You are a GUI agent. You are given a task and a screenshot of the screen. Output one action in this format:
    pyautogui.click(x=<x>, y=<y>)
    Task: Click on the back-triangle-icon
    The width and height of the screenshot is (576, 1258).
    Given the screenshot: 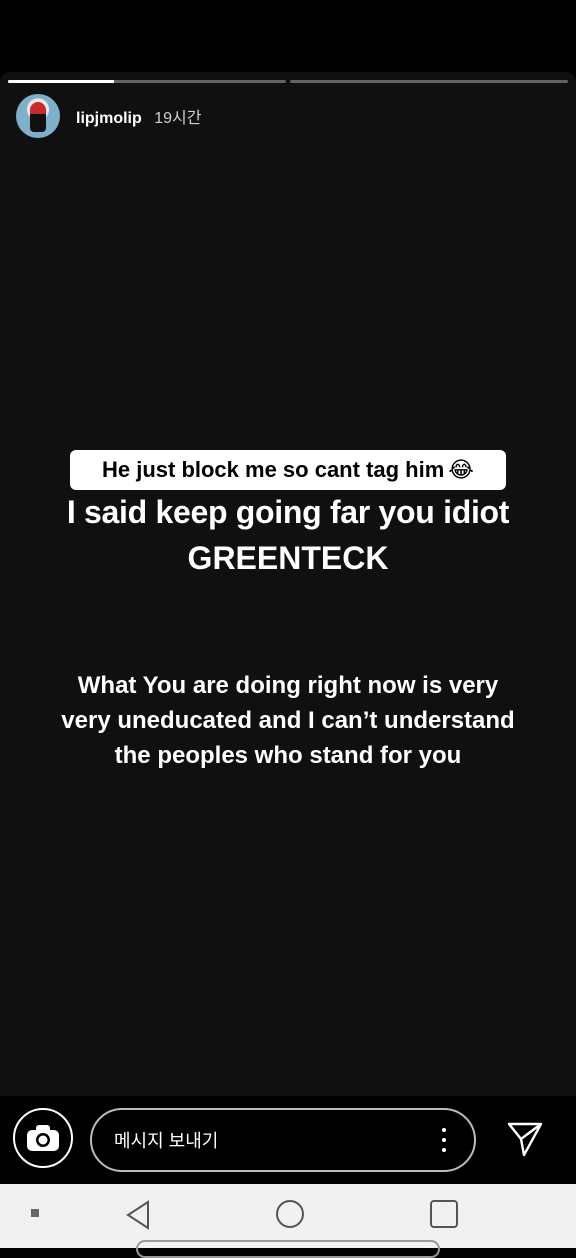 What is the action you would take?
    pyautogui.click(x=138, y=1215)
    